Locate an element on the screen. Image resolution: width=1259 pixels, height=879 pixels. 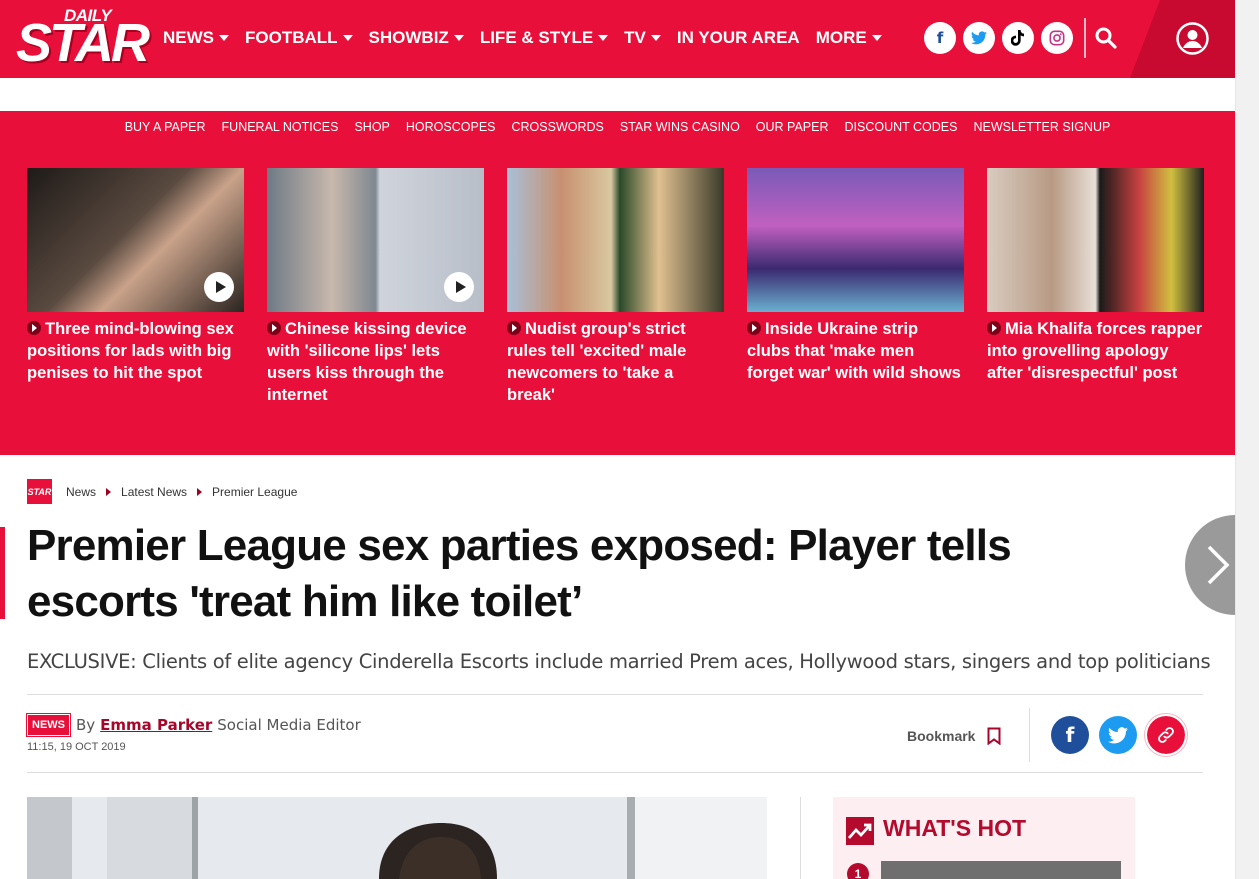
header-divider is located at coordinates (1085, 38).